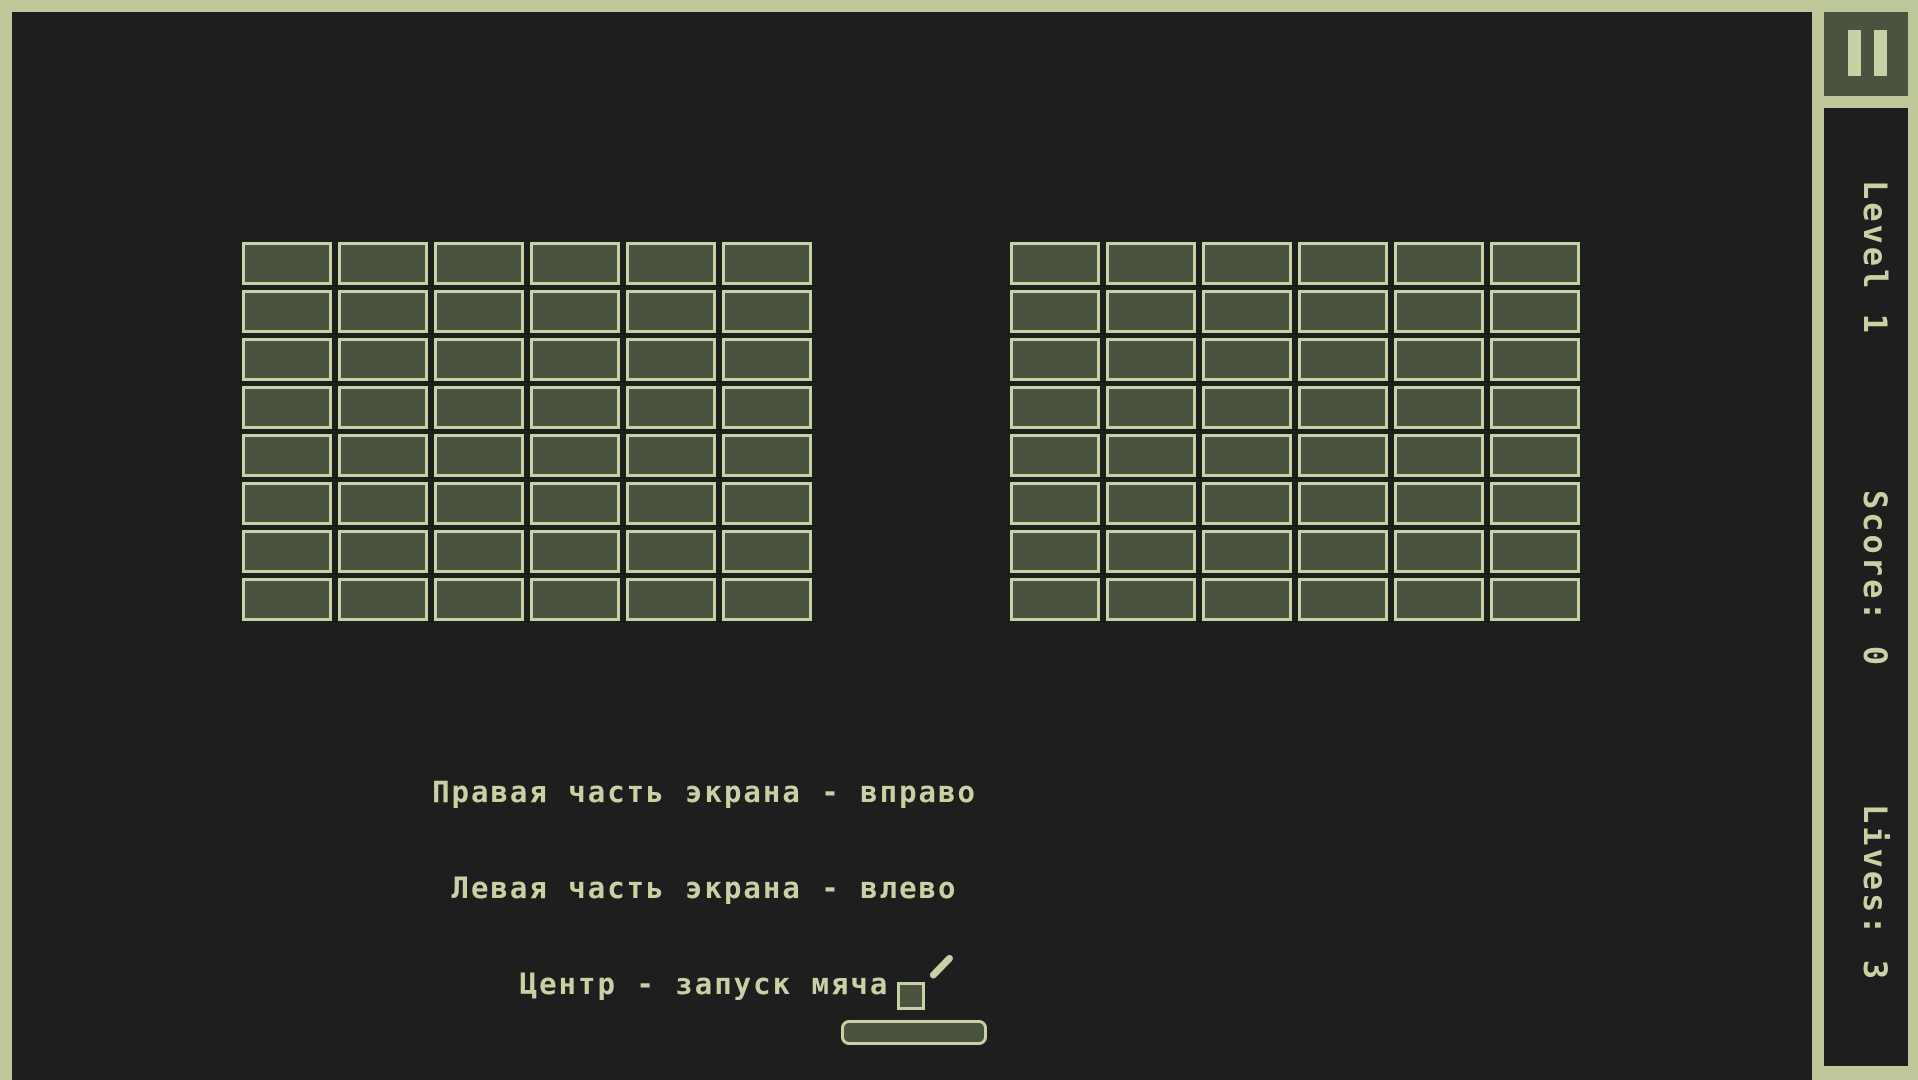 The height and width of the screenshot is (1080, 1918). What do you see at coordinates (1866, 54) in the screenshot?
I see `pause-button` at bounding box center [1866, 54].